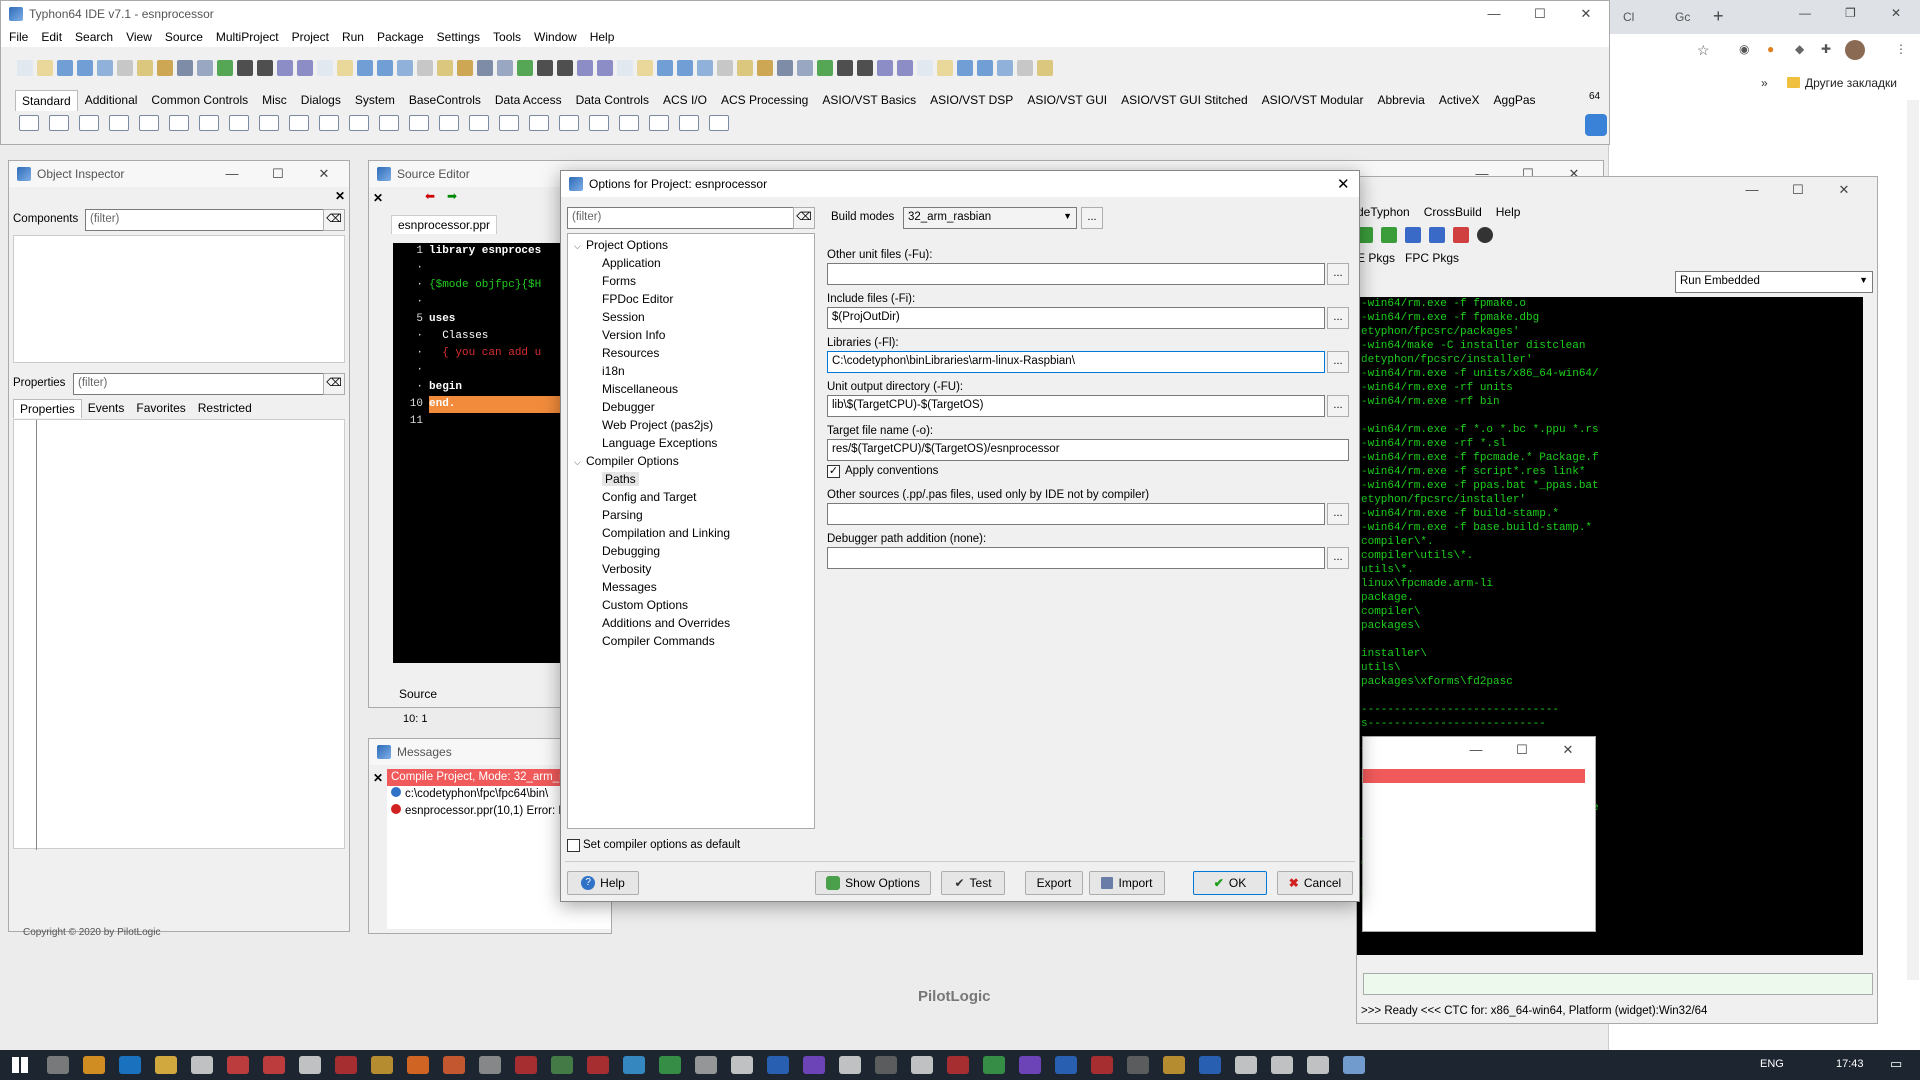  What do you see at coordinates (681, 218) in the screenshot?
I see `options-filter: (filter)` at bounding box center [681, 218].